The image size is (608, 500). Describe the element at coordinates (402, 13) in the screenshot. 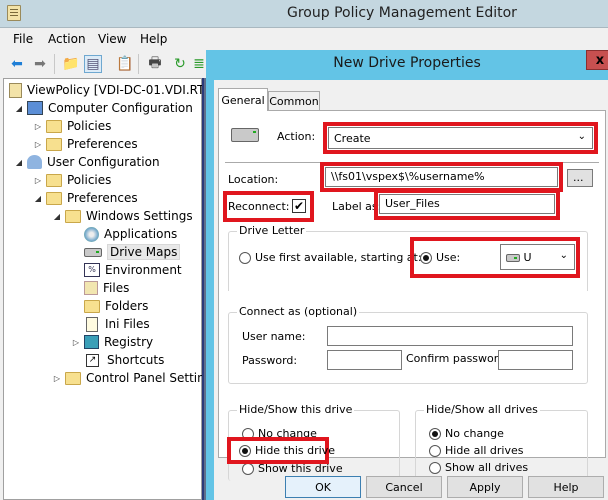

I see `window-title: Group Policy Management Editor` at that location.